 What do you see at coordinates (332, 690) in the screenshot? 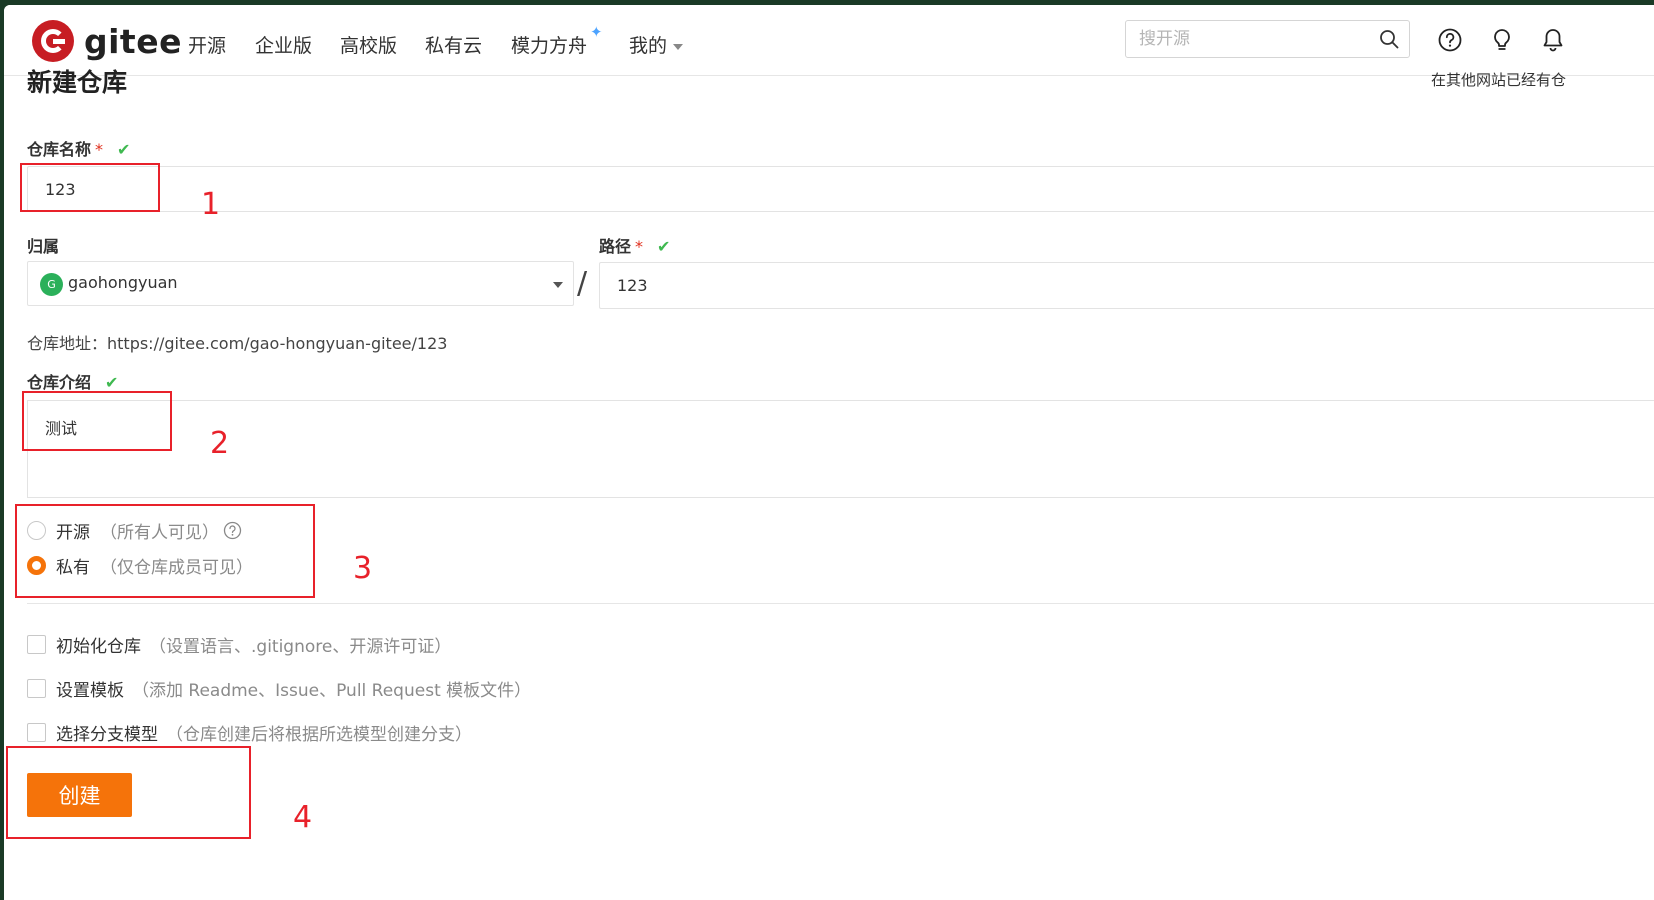
I see `template-hint: （添加 Readme、Issue、Pull Request 模板文件）` at bounding box center [332, 690].